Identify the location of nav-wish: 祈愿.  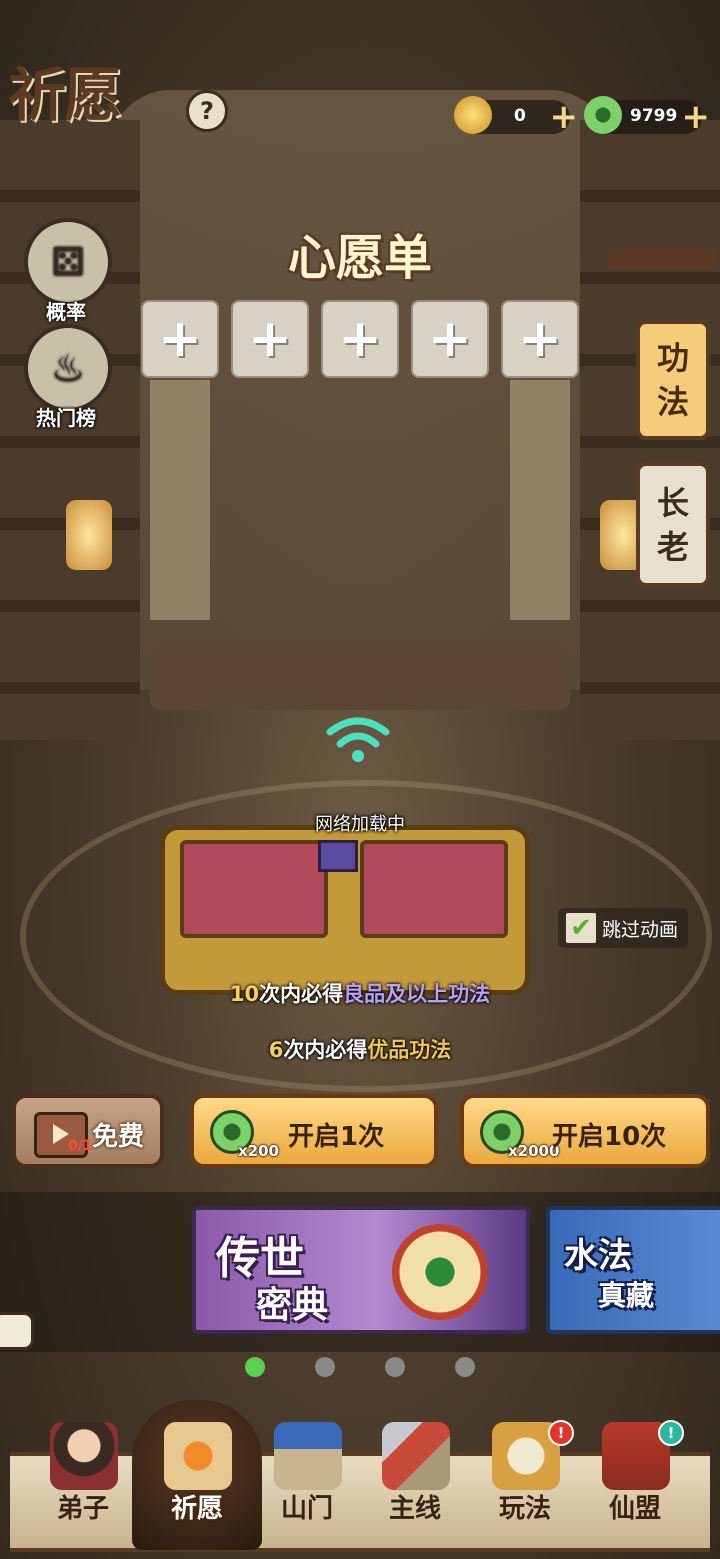
(197, 1475).